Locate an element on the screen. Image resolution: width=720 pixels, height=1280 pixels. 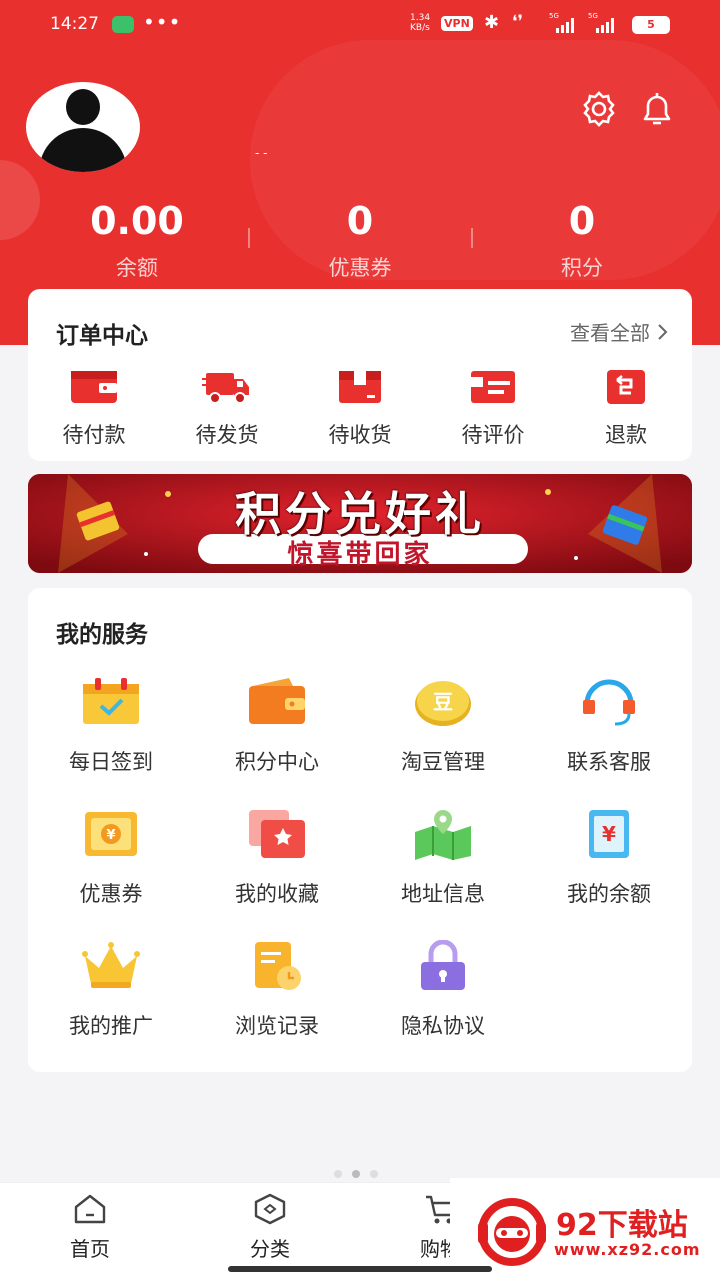
service-label: 每日签到 is located at coordinates (111, 762).